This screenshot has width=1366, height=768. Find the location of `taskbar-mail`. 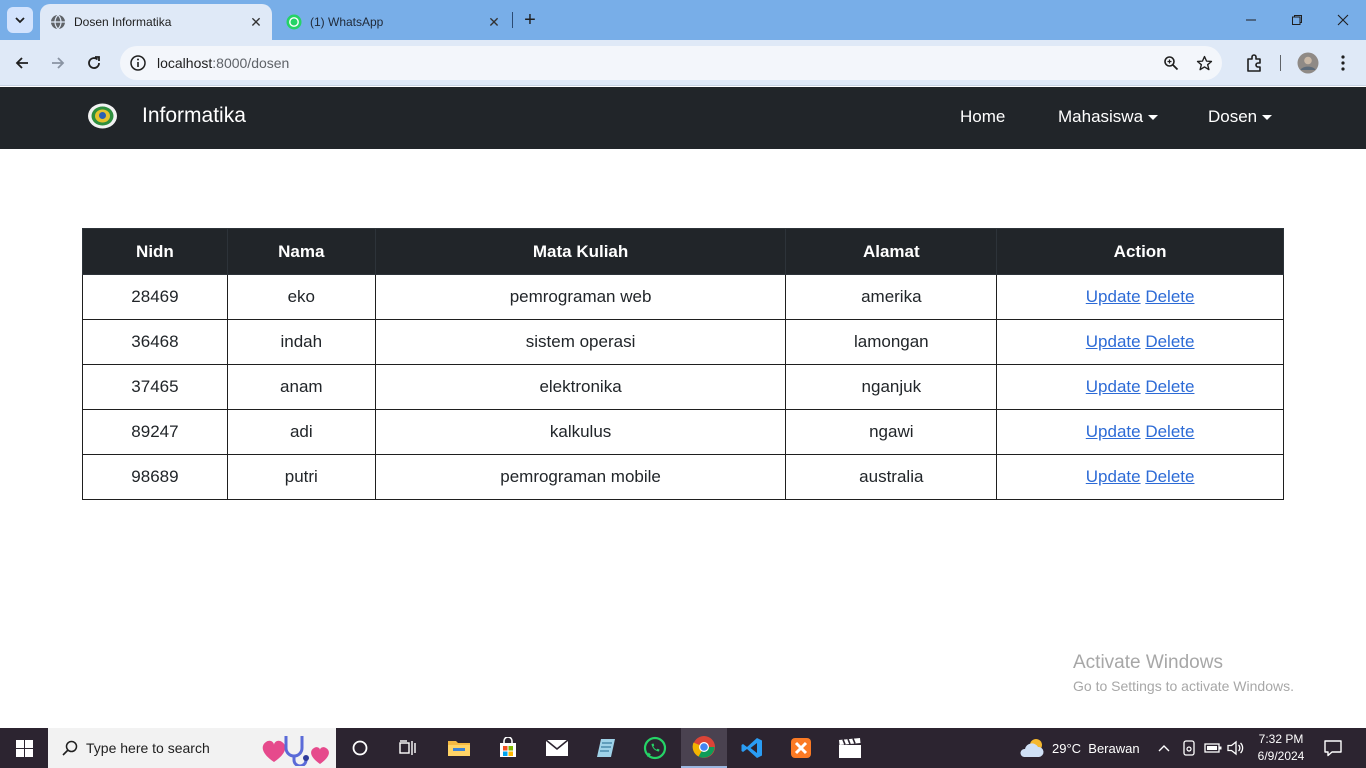

taskbar-mail is located at coordinates (557, 748).